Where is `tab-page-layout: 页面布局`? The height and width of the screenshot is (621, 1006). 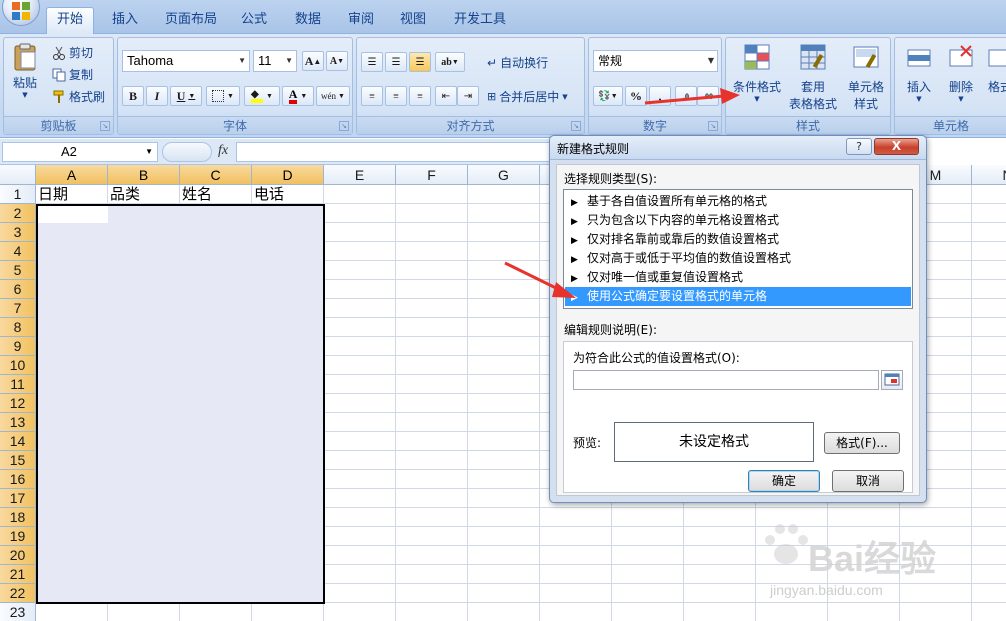 tab-page-layout: 页面布局 is located at coordinates (191, 21).